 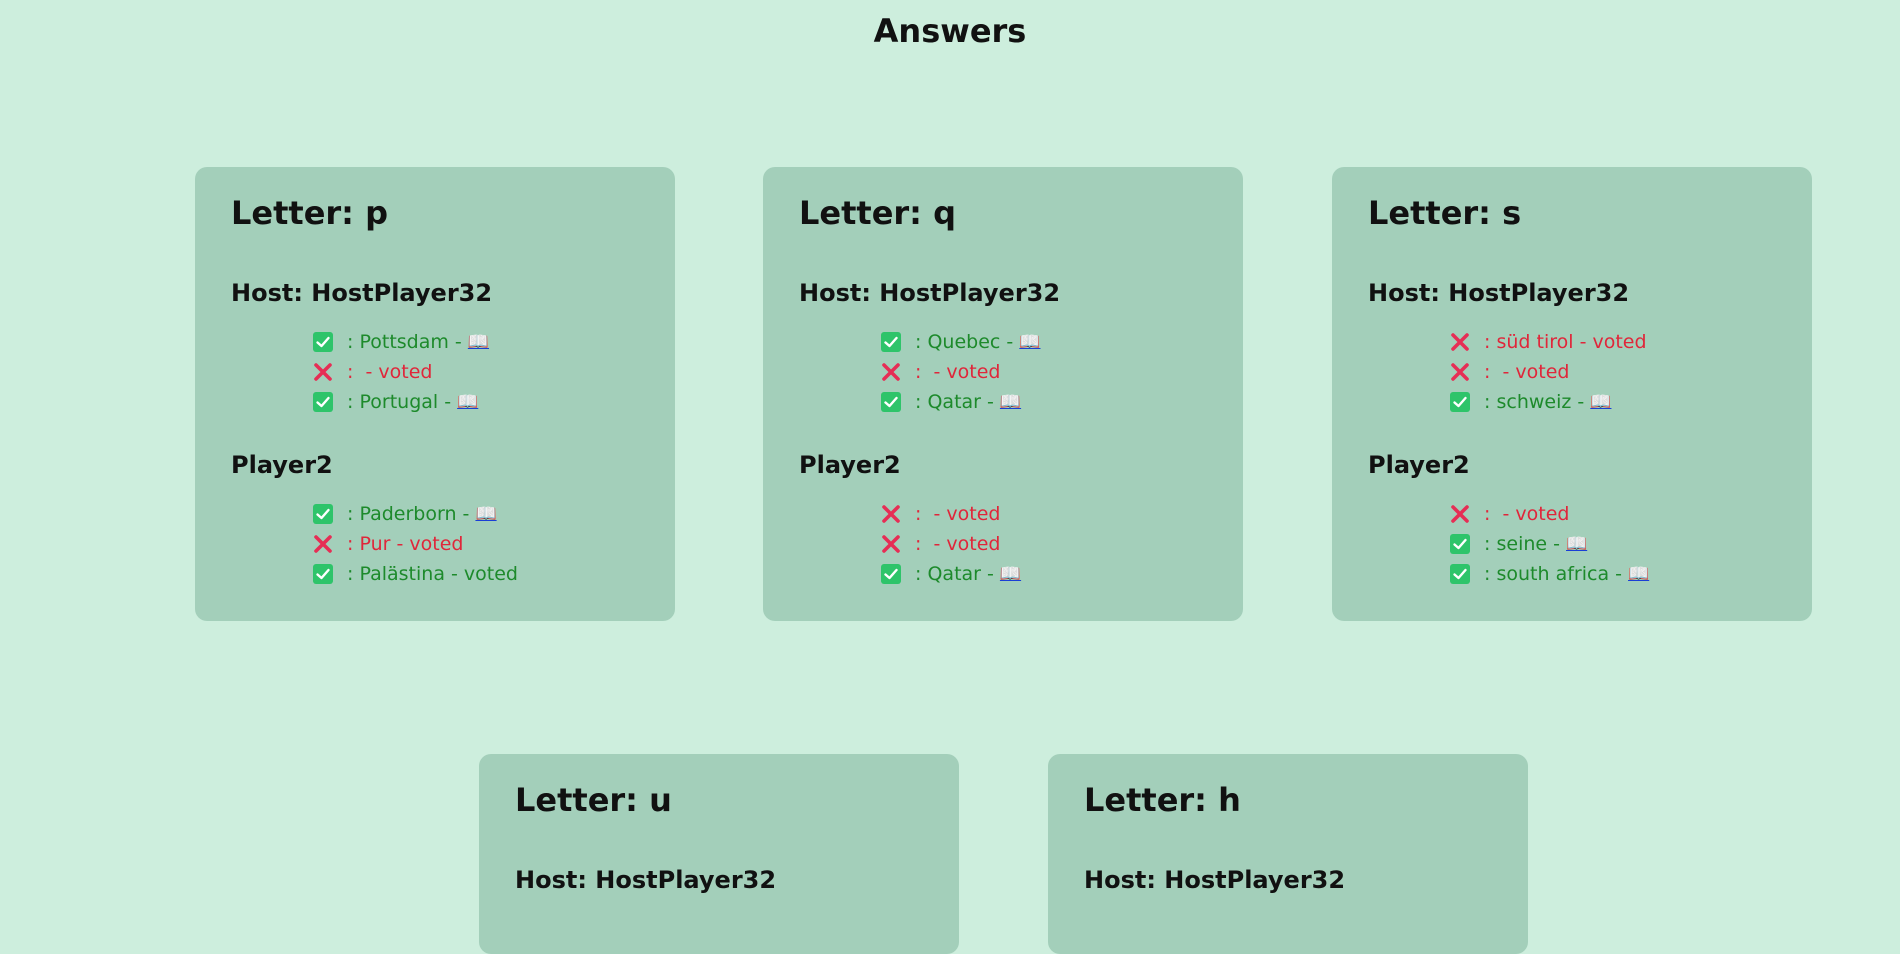 I want to click on answer-item: : Quebec - 📖, so click(x=1044, y=342).